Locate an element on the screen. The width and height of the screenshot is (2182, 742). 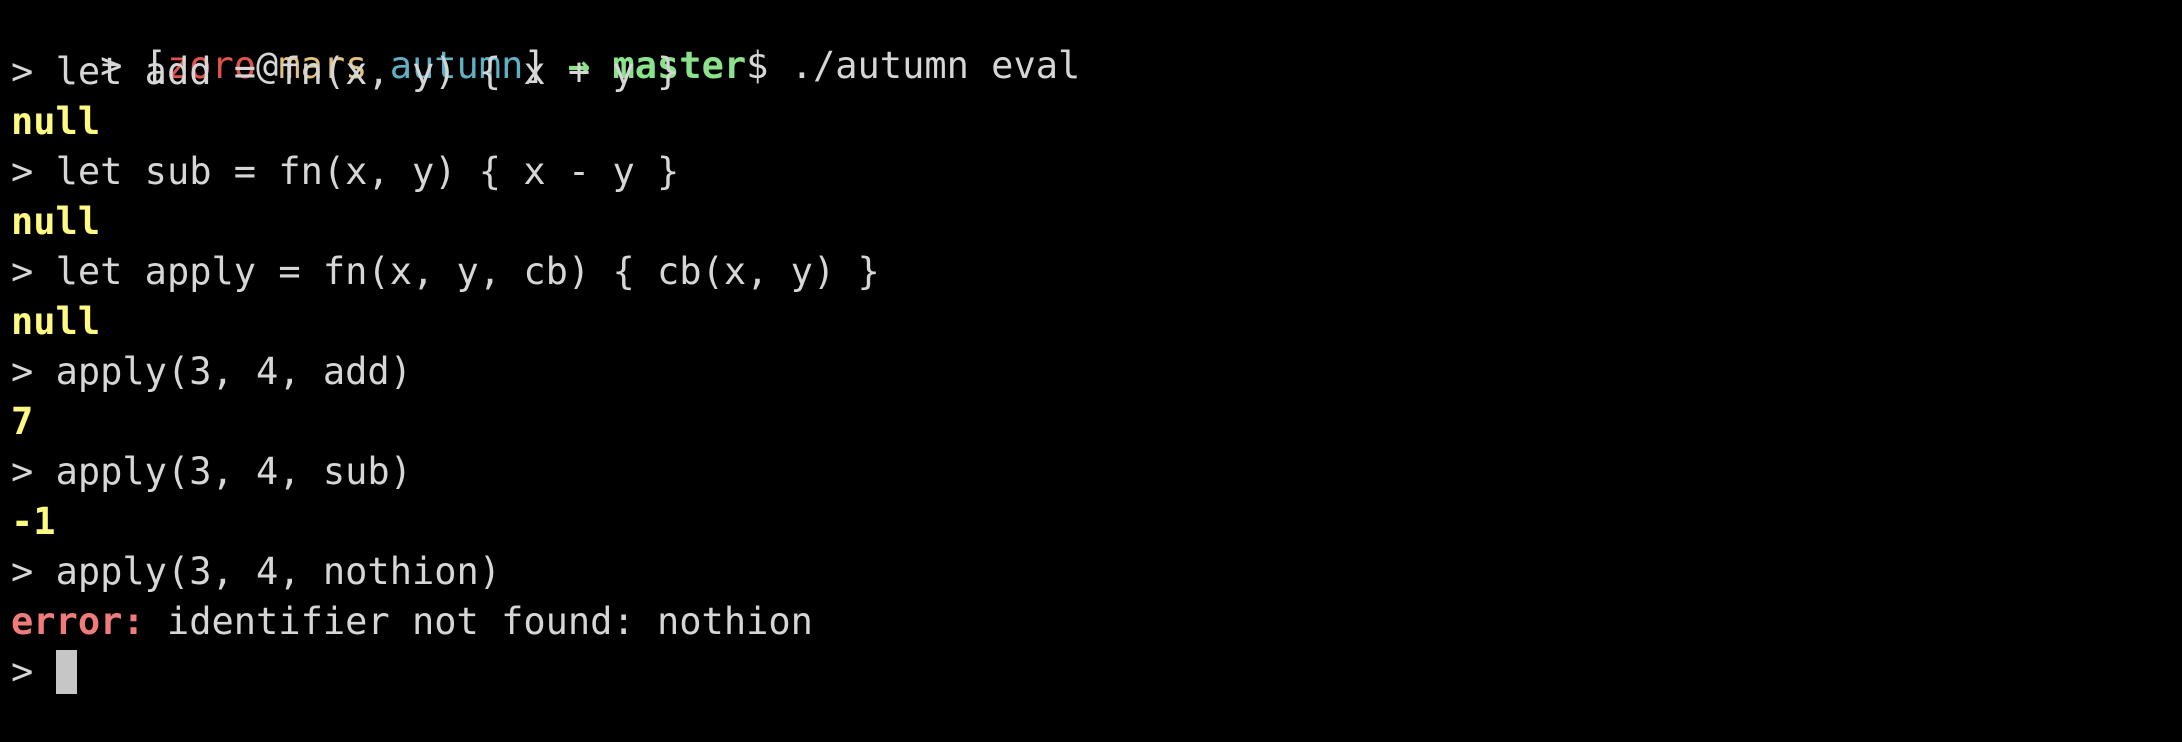
error-message: identifier not found: nothion is located at coordinates (478, 621).